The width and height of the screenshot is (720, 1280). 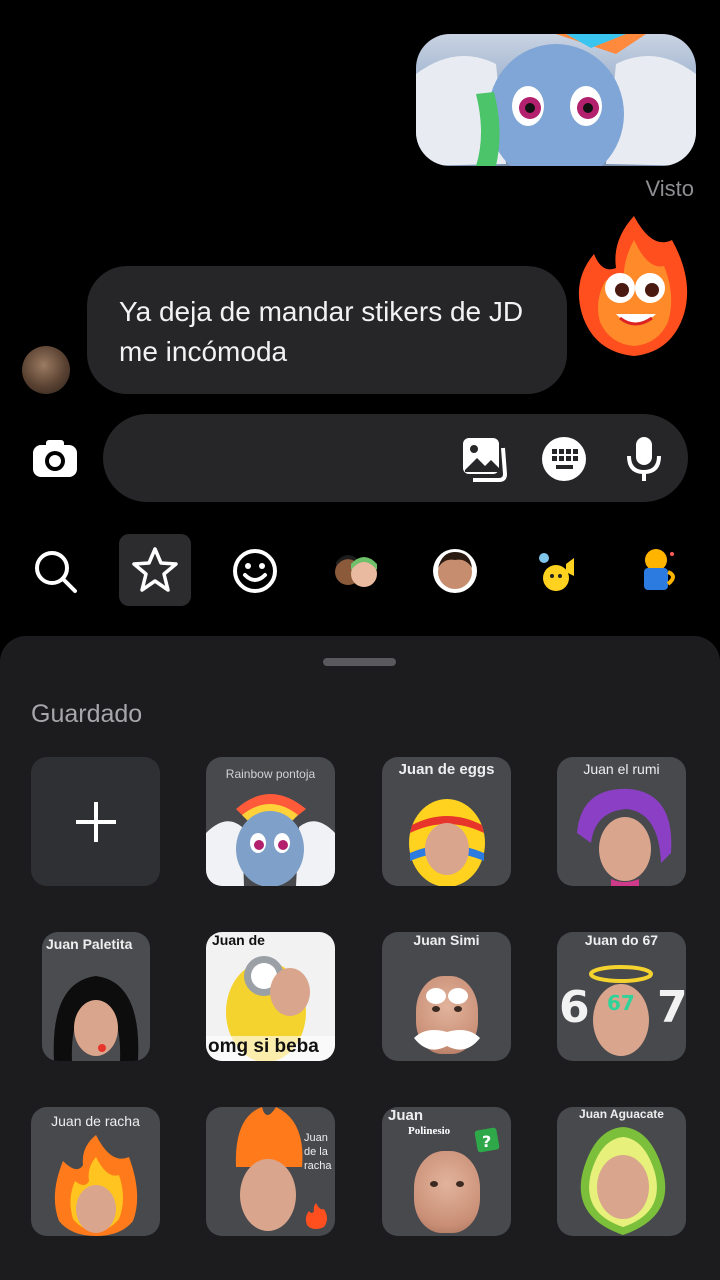 What do you see at coordinates (624, 837) in the screenshot?
I see `purple-hair-sticker-art` at bounding box center [624, 837].